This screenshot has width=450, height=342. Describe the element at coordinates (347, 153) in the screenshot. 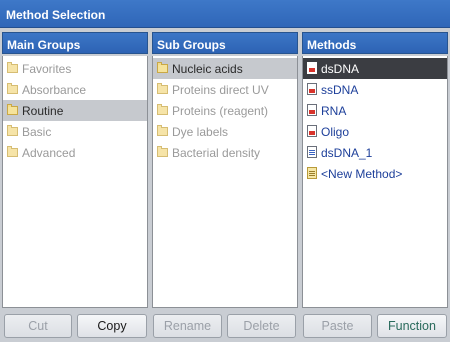

I see `list-item-label: dsDNA_1` at that location.